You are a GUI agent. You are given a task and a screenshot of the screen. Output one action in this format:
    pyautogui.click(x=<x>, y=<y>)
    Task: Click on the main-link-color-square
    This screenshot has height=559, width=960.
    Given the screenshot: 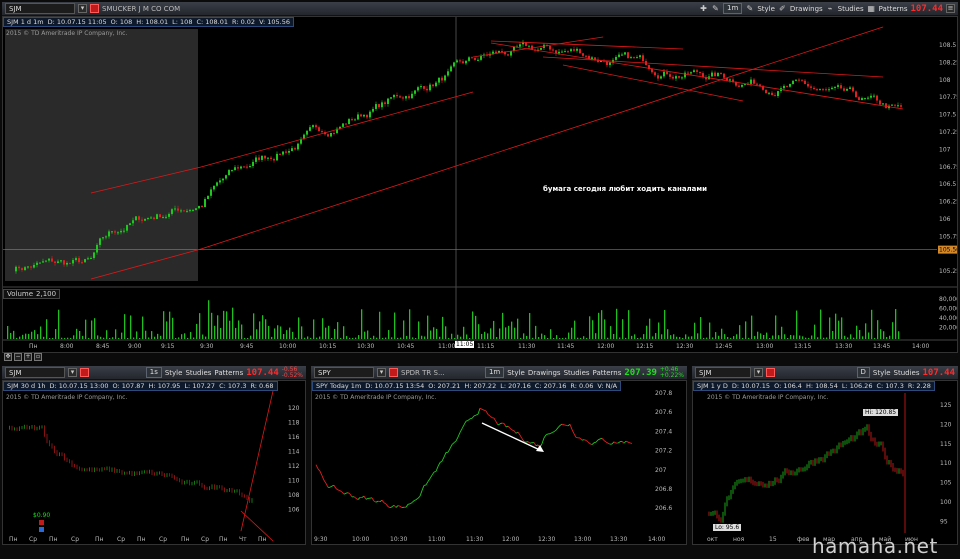 What is the action you would take?
    pyautogui.click(x=94, y=8)
    